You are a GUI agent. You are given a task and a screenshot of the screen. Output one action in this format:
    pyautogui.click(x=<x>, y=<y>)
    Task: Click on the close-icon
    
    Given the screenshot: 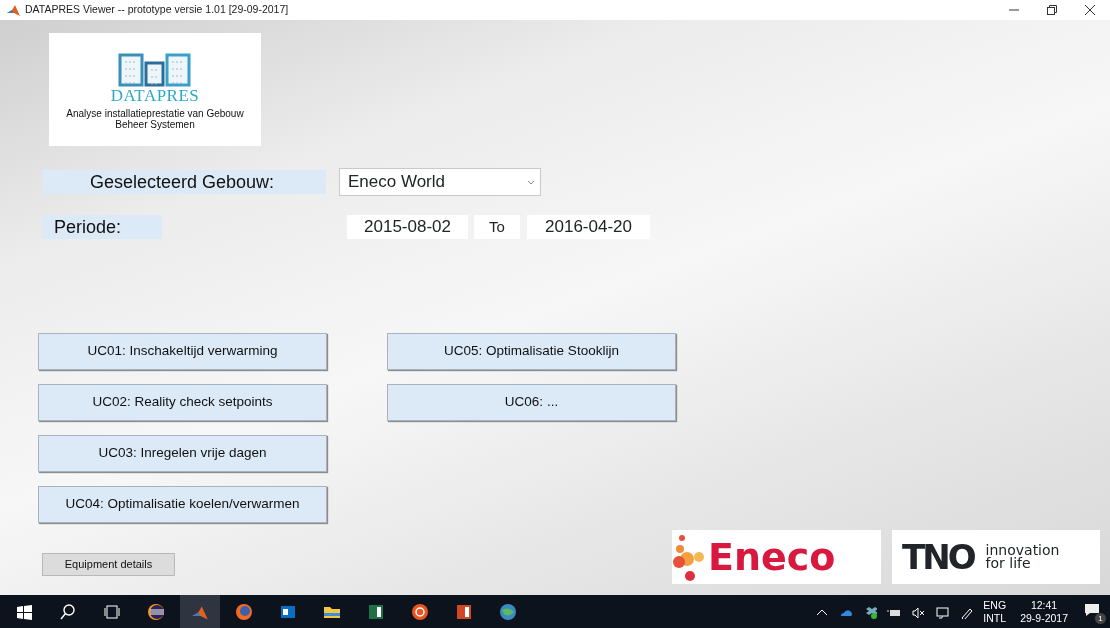 What is the action you would take?
    pyautogui.click(x=1090, y=10)
    